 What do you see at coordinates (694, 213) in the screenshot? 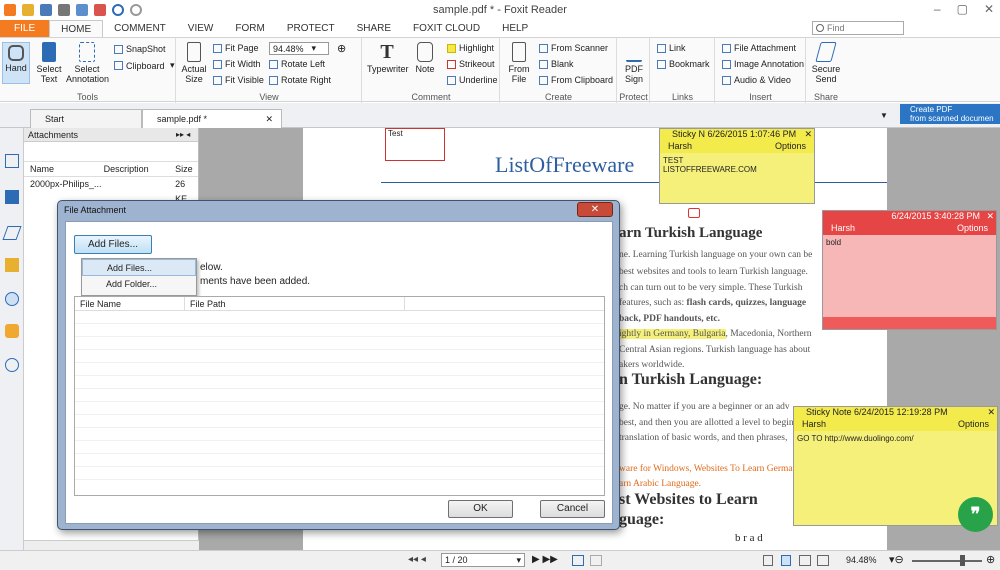
I see `comment-note-icon` at bounding box center [694, 213].